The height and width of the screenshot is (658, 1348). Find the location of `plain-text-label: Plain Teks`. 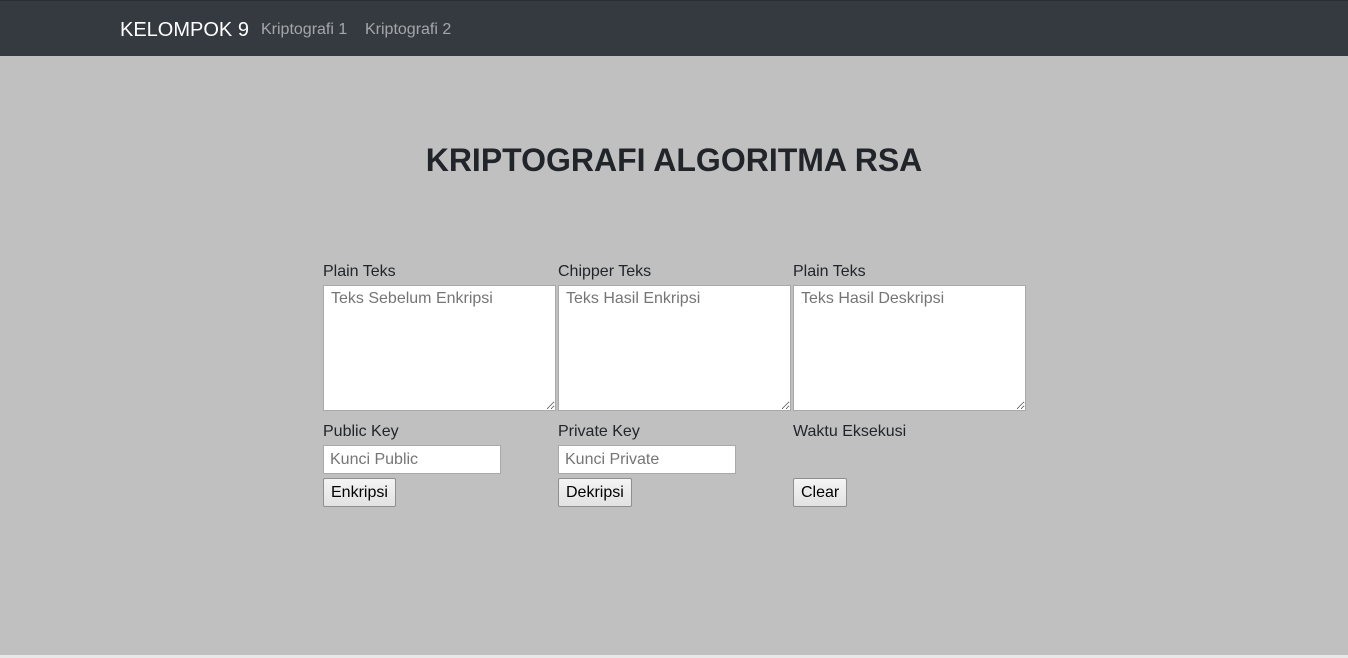

plain-text-label: Plain Teks is located at coordinates (359, 271).